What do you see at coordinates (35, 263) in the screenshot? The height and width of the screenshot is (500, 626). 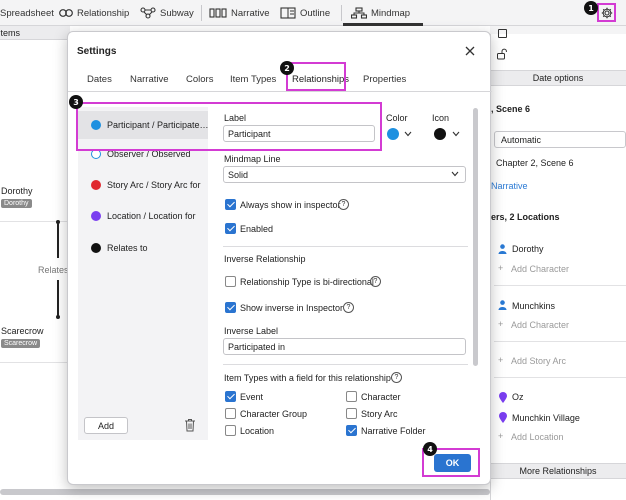 I see `mindmap-canvas` at bounding box center [35, 263].